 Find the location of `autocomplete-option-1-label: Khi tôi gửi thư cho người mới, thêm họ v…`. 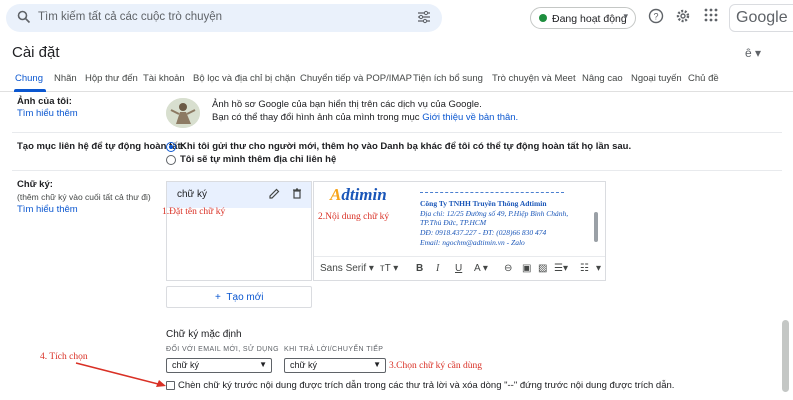

autocomplete-option-1-label: Khi tôi gửi thư cho người mới, thêm họ v… is located at coordinates (405, 146).